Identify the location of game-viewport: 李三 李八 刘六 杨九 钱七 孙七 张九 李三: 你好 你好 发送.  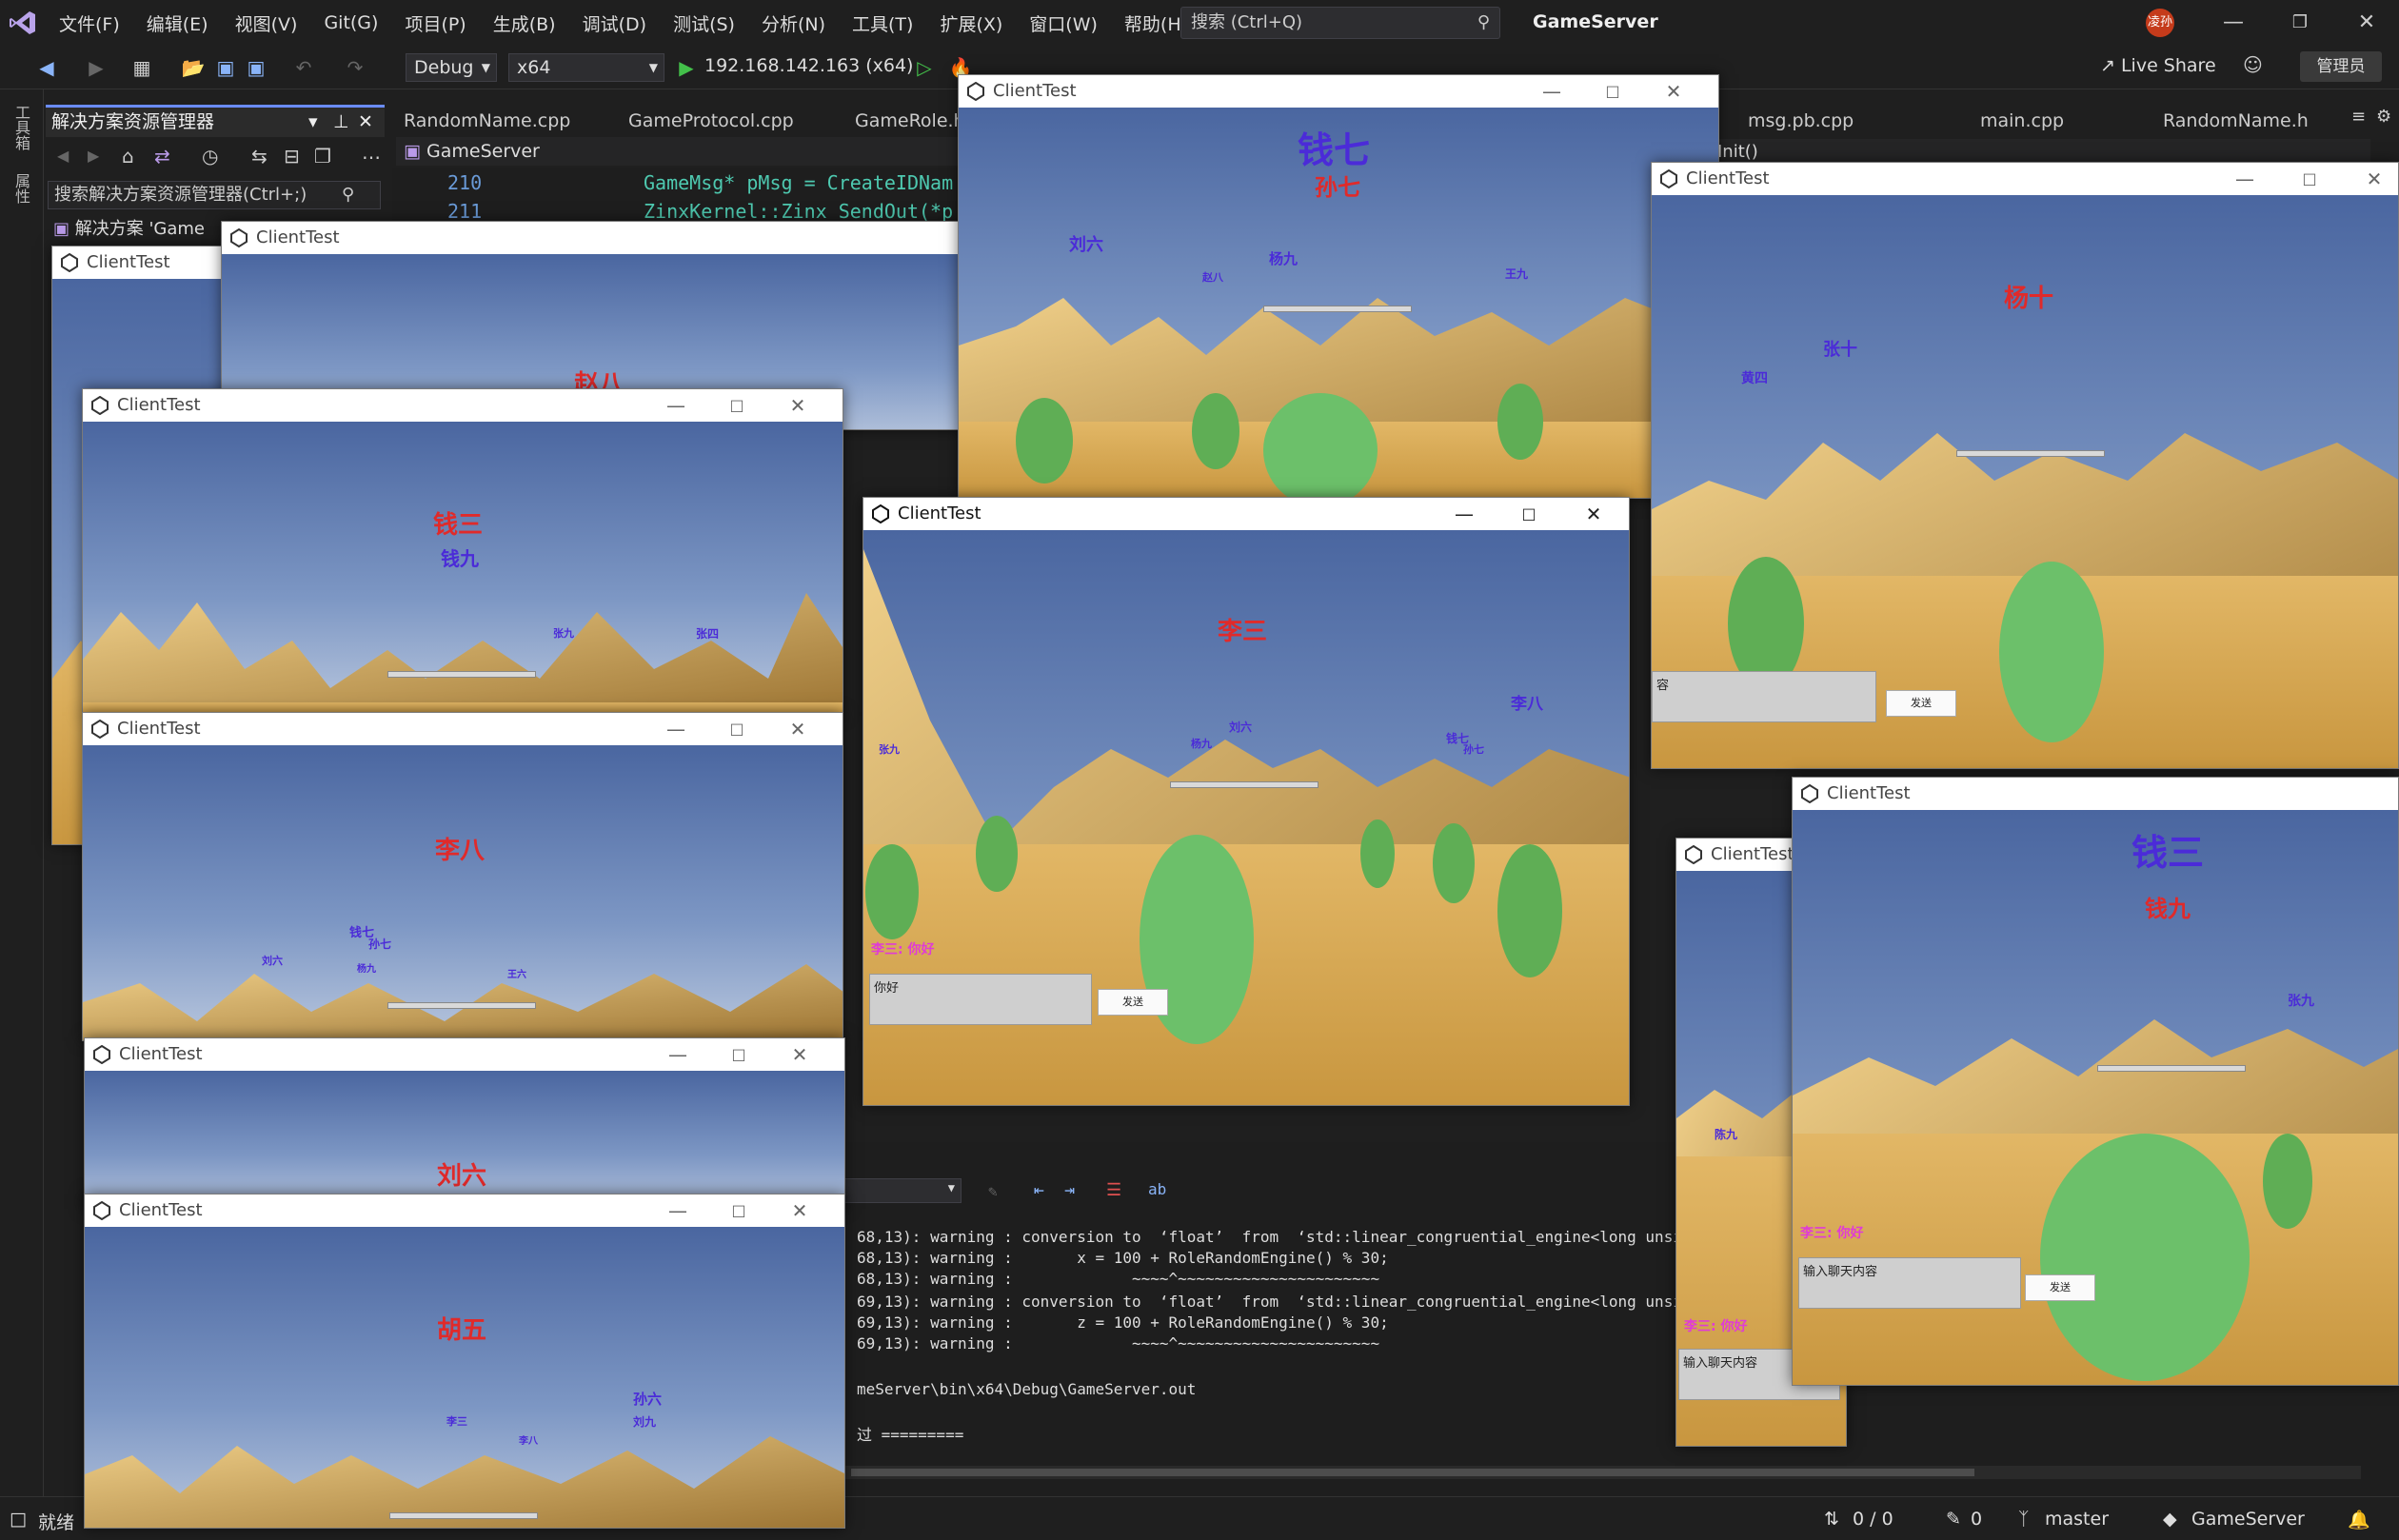
(1246, 817).